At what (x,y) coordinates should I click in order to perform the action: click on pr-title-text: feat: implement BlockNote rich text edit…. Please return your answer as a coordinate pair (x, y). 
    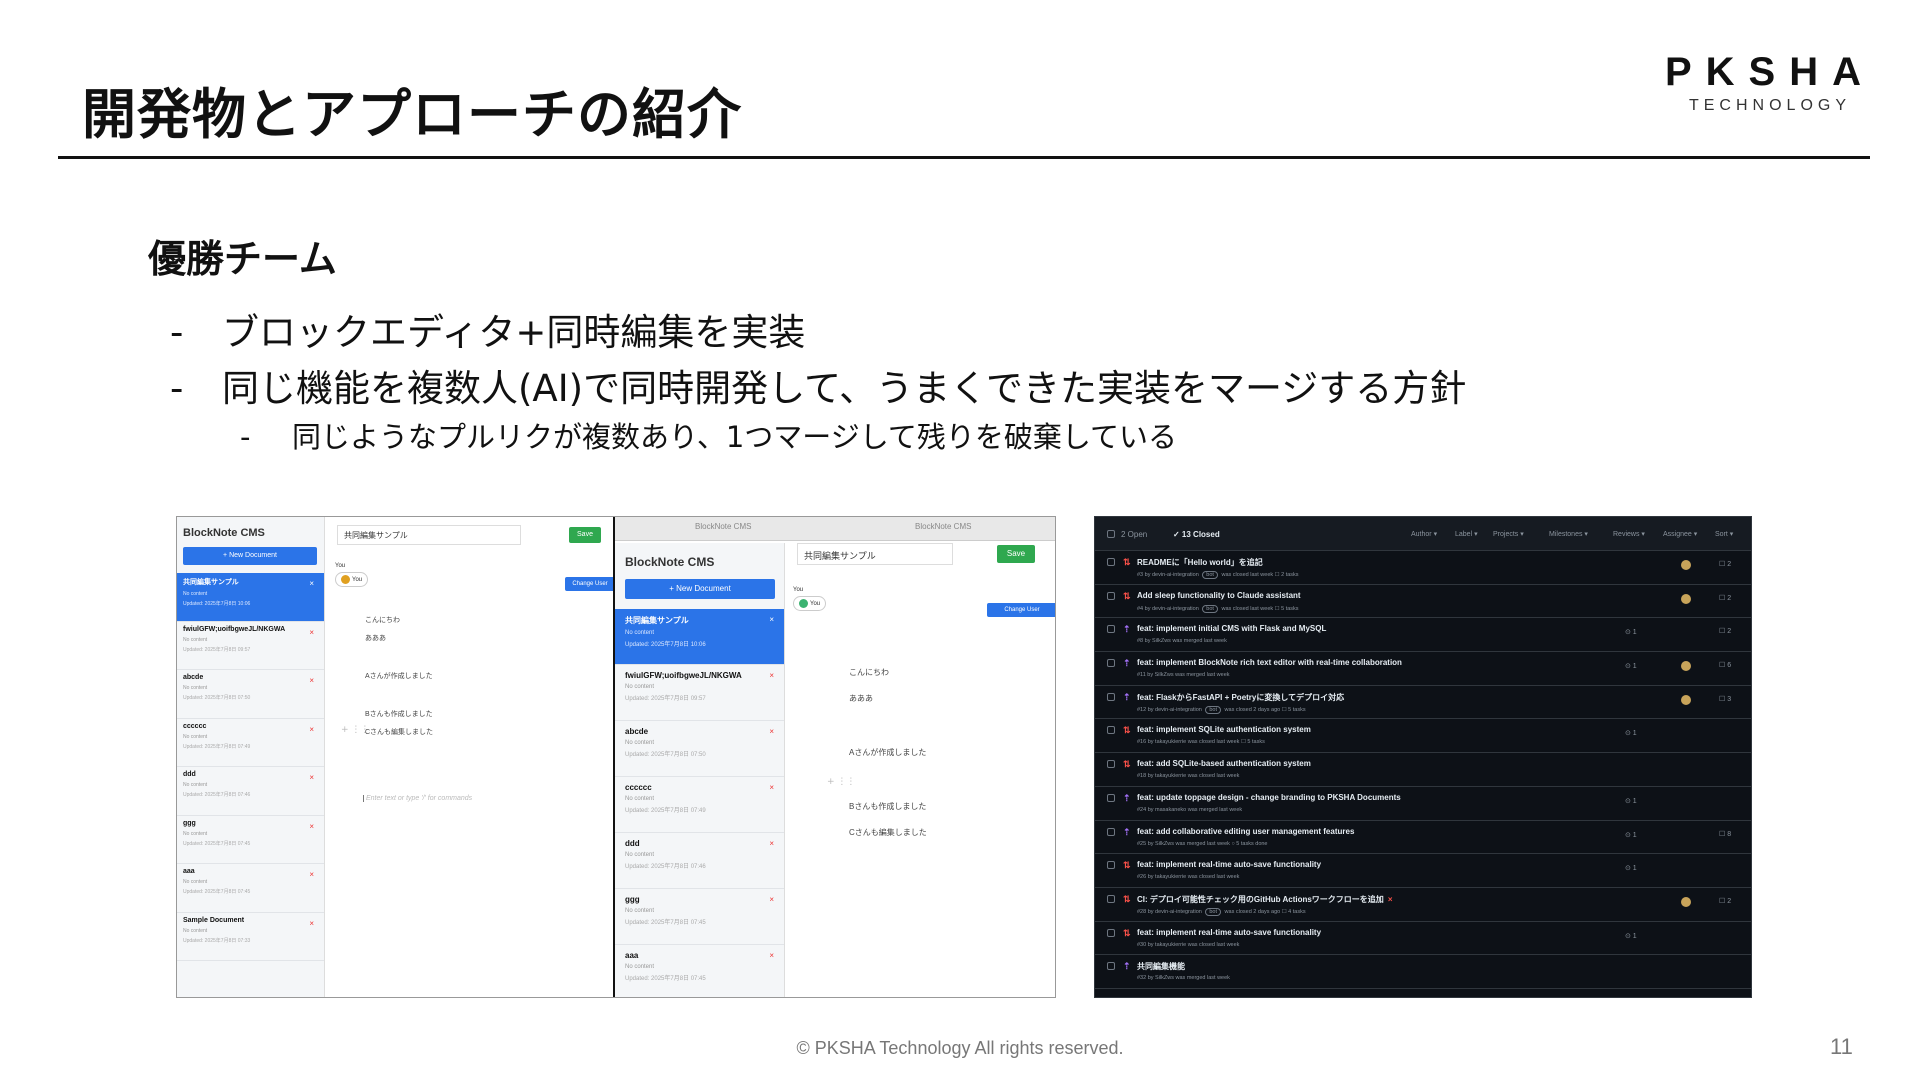
    Looking at the image, I should click on (1269, 662).